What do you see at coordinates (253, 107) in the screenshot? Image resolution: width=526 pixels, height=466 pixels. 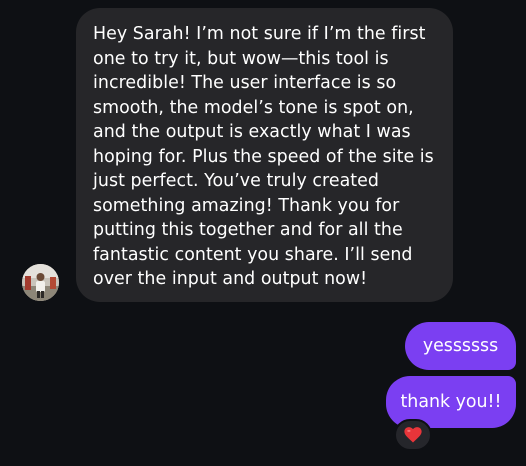 I see `message-line: smooth, the model’s tone is spot on,` at bounding box center [253, 107].